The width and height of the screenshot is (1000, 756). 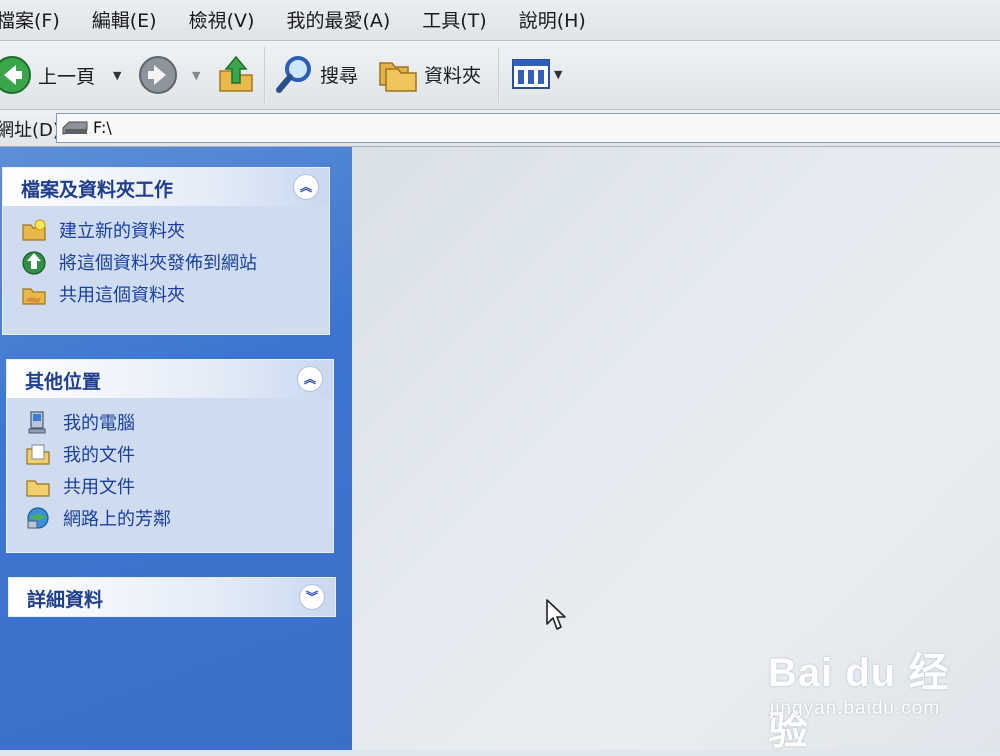 I want to click on menu-favorites: 我的最愛(A), so click(x=338, y=19).